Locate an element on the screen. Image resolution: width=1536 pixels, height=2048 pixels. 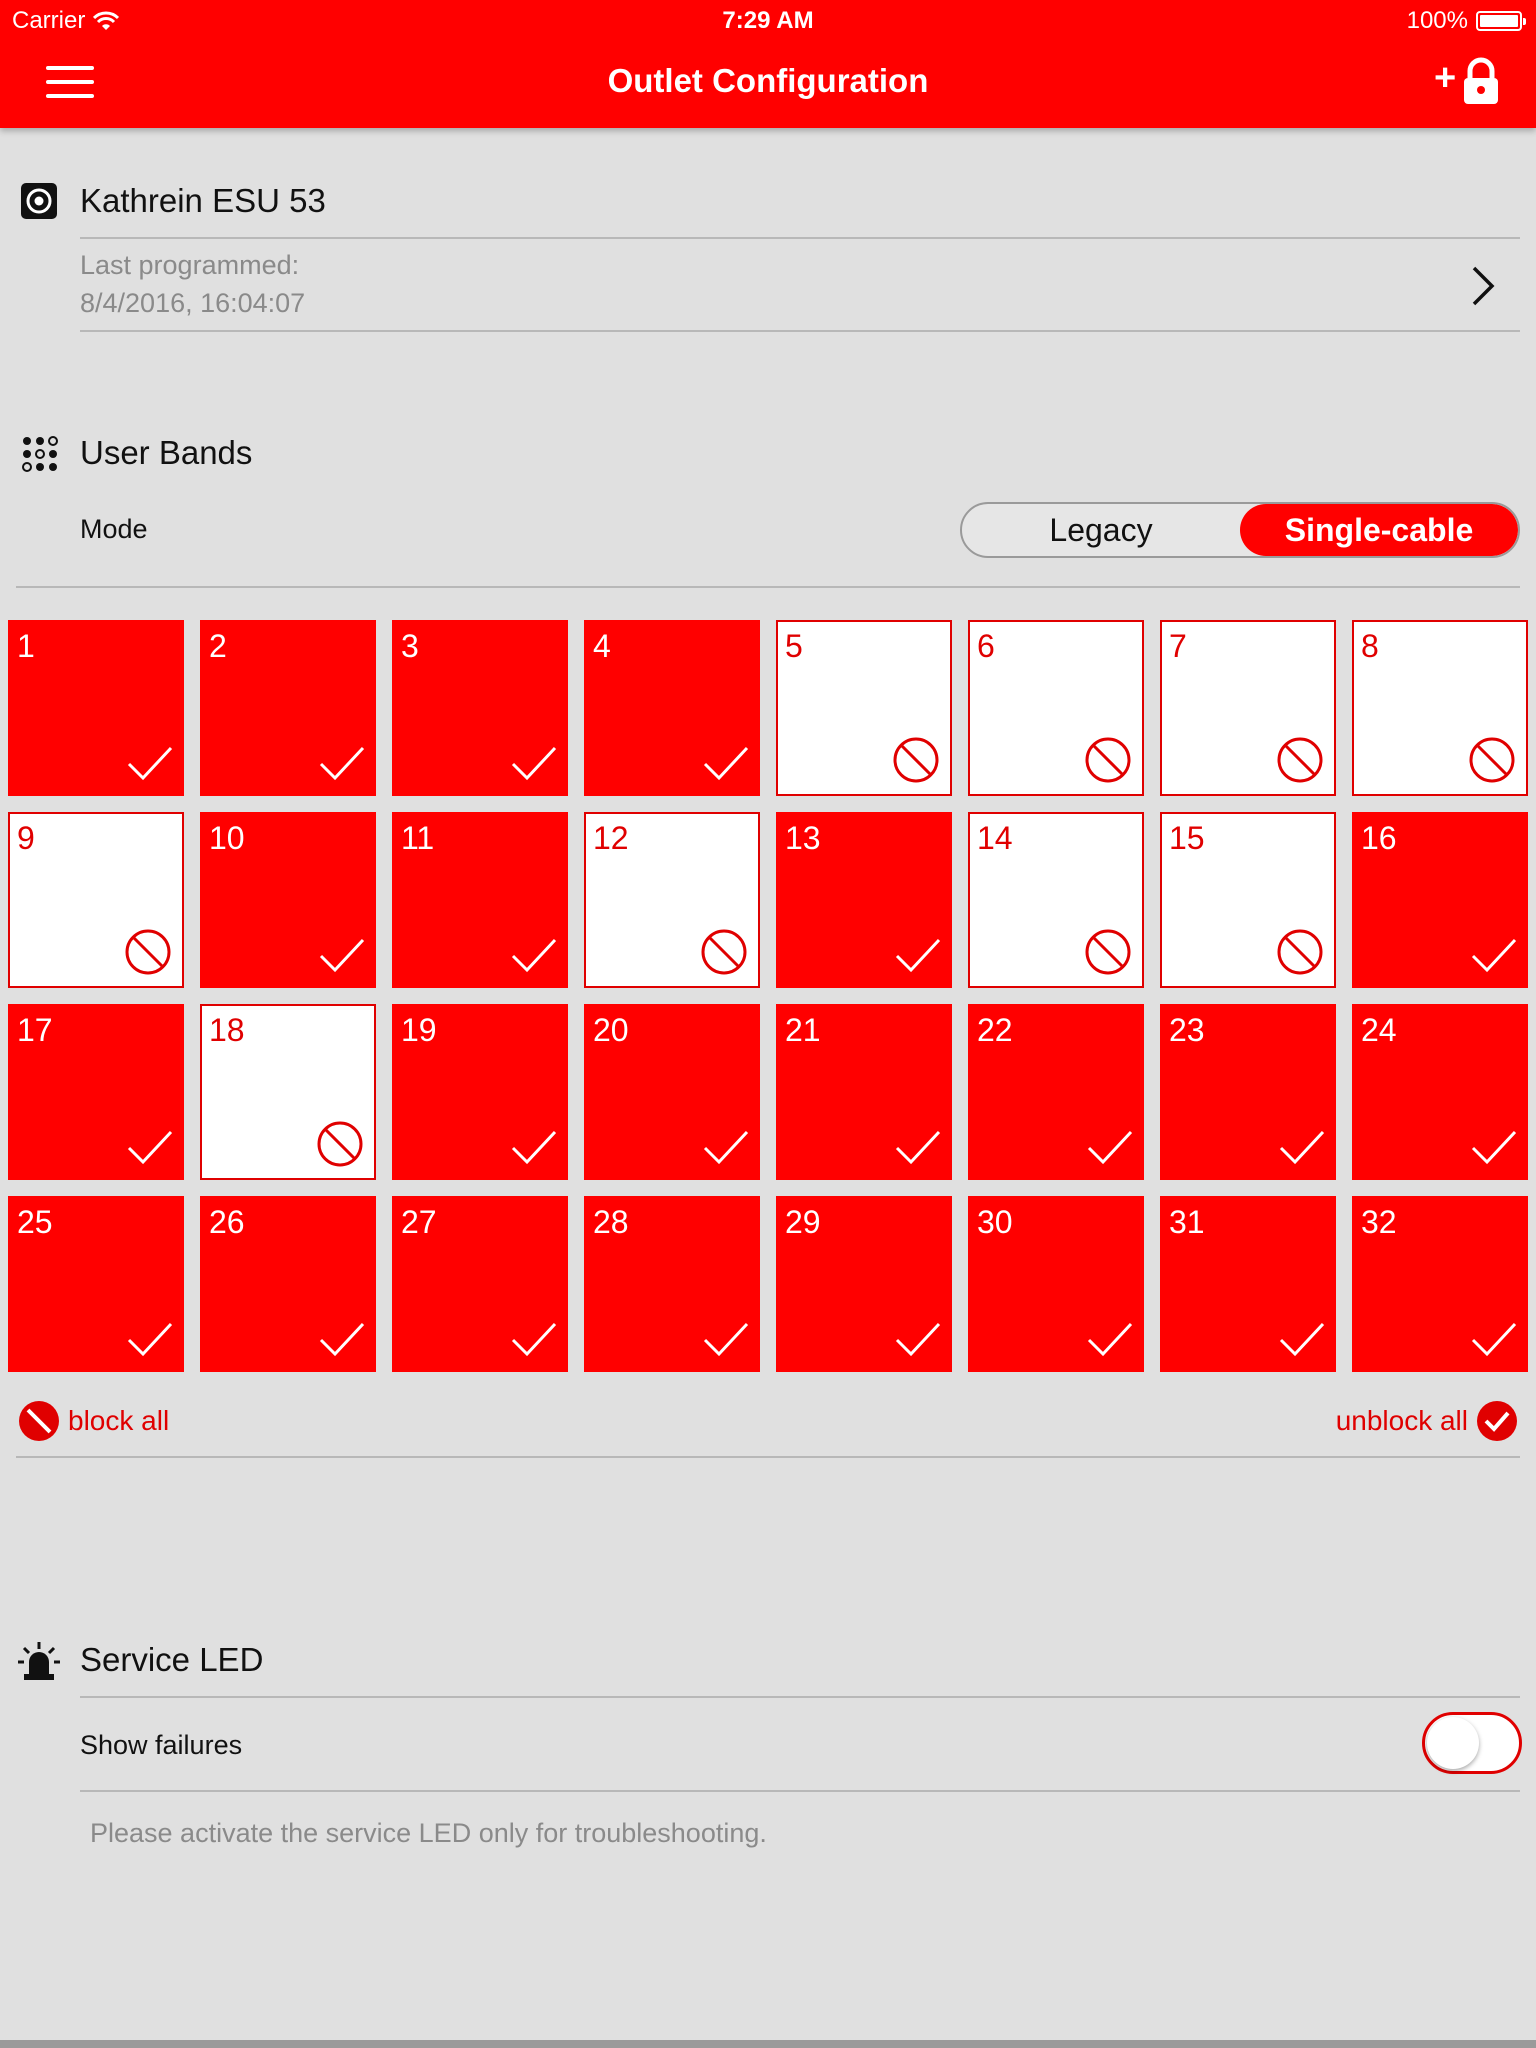
user-band-cell: 9 is located at coordinates (96, 900).